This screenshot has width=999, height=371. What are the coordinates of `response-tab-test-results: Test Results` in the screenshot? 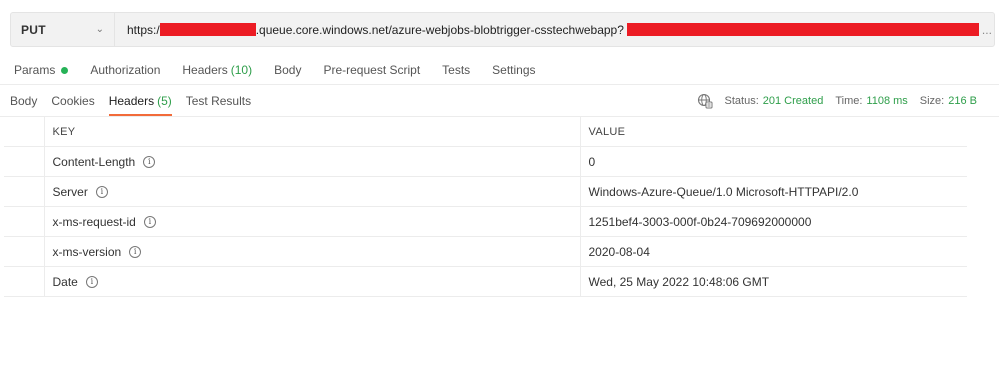 It's located at (218, 100).